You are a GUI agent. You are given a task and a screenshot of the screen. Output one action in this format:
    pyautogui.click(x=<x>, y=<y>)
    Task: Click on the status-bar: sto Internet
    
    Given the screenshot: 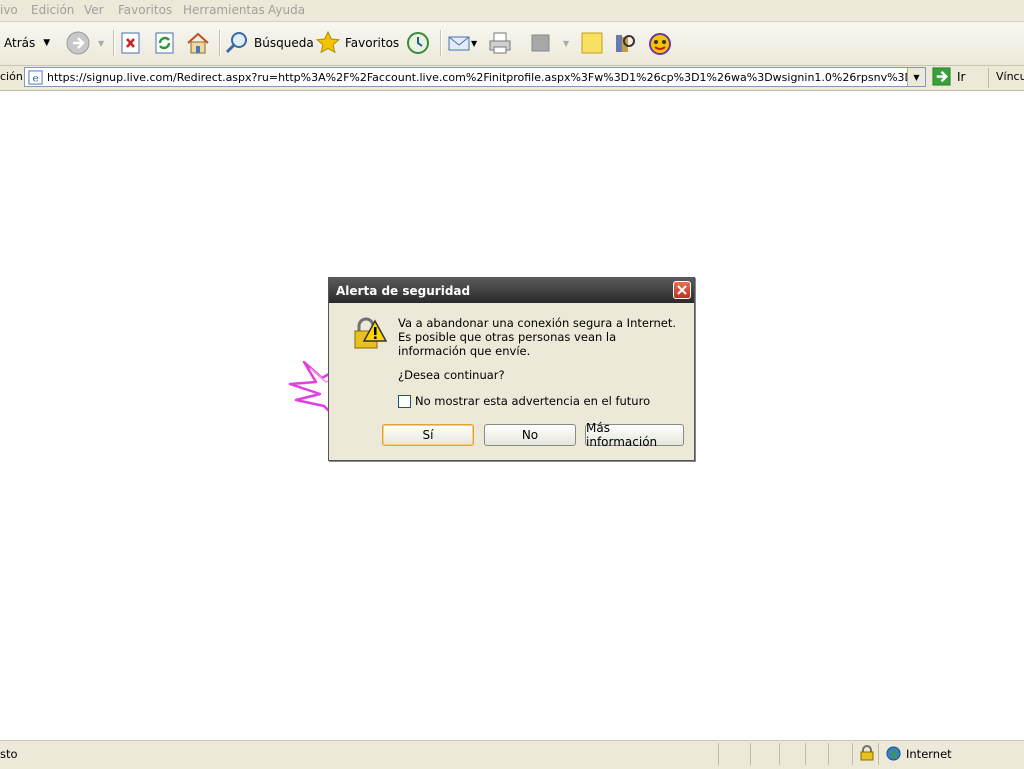 What is the action you would take?
    pyautogui.click(x=512, y=754)
    